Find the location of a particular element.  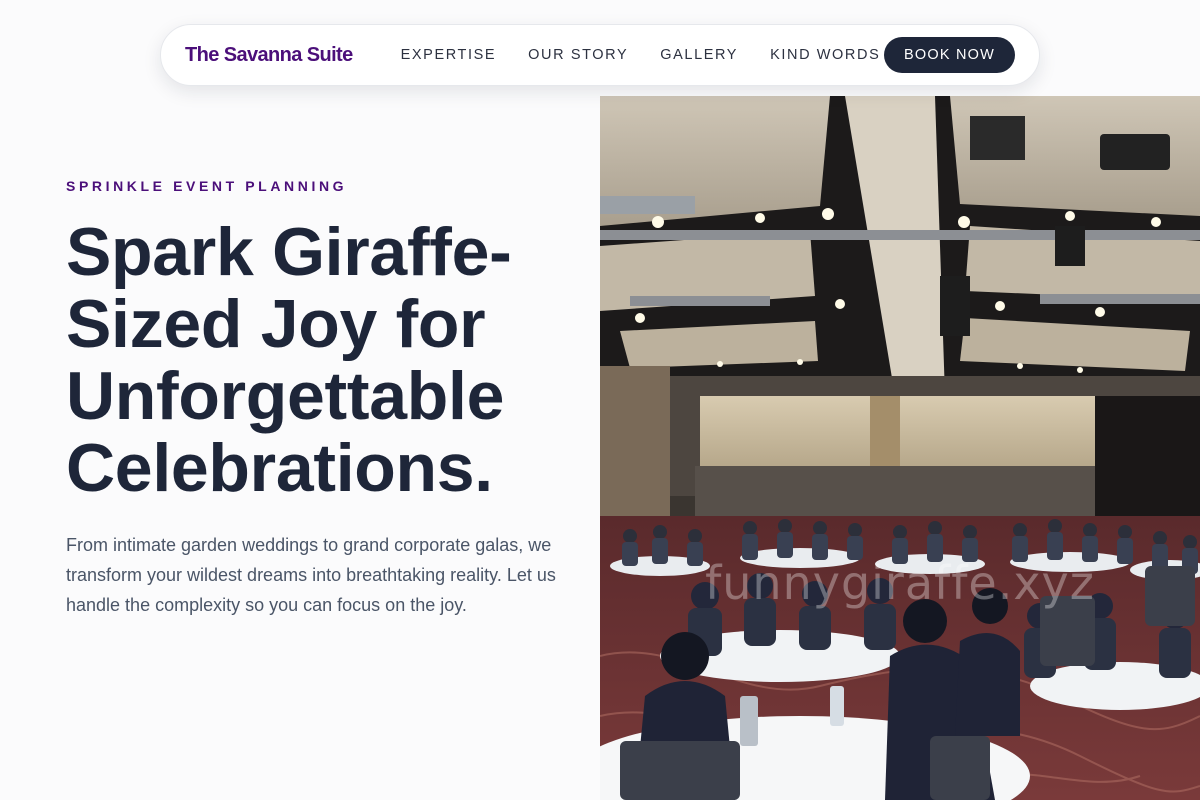

nav-link-expertise: EXPERTISE is located at coordinates (449, 55).